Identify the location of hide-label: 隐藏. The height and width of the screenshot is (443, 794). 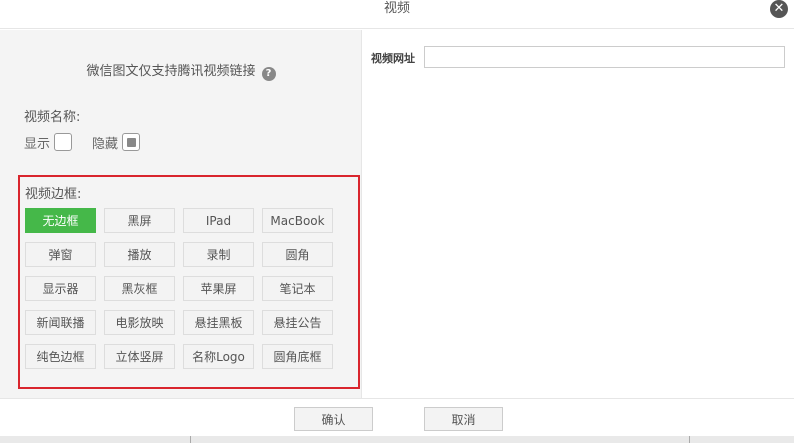
(105, 144).